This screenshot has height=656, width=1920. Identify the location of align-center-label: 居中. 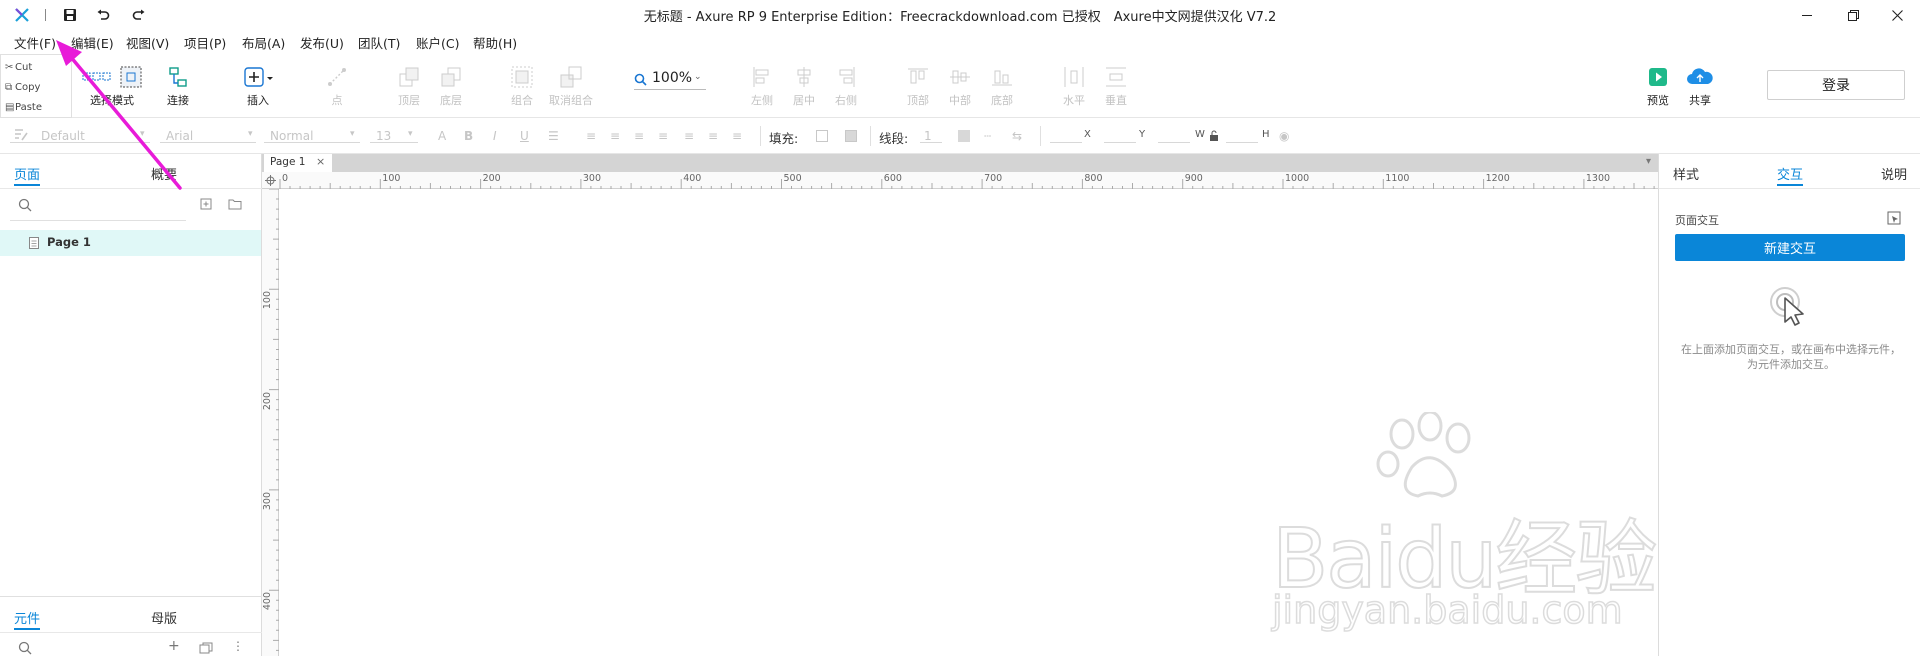
(804, 100).